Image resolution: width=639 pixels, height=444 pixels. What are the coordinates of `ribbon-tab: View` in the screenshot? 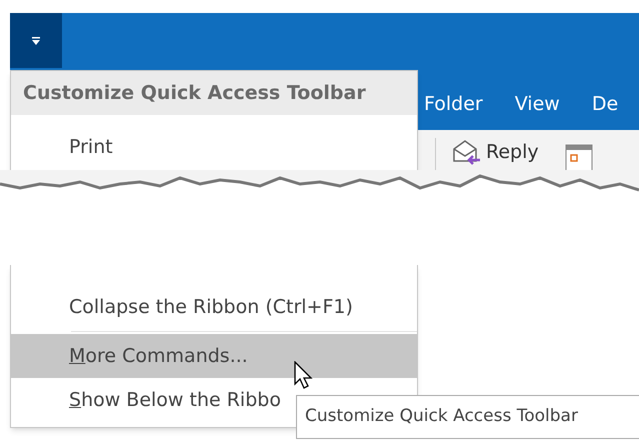 It's located at (537, 104).